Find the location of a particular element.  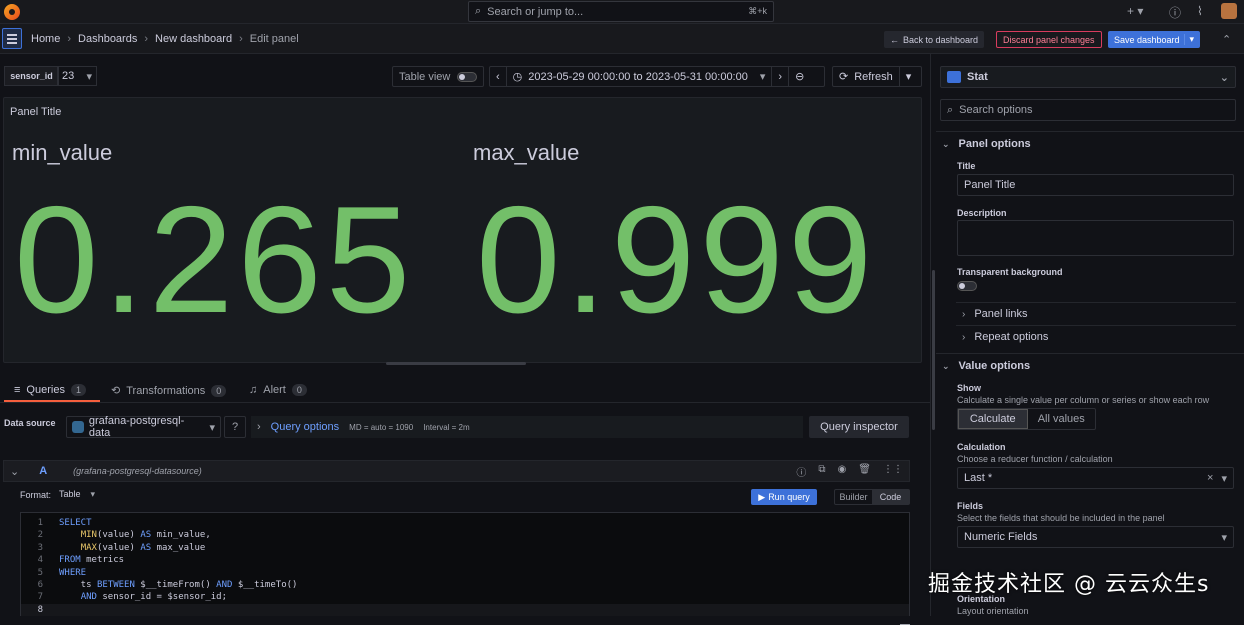

eye-icon: ◉ is located at coordinates (842, 471).